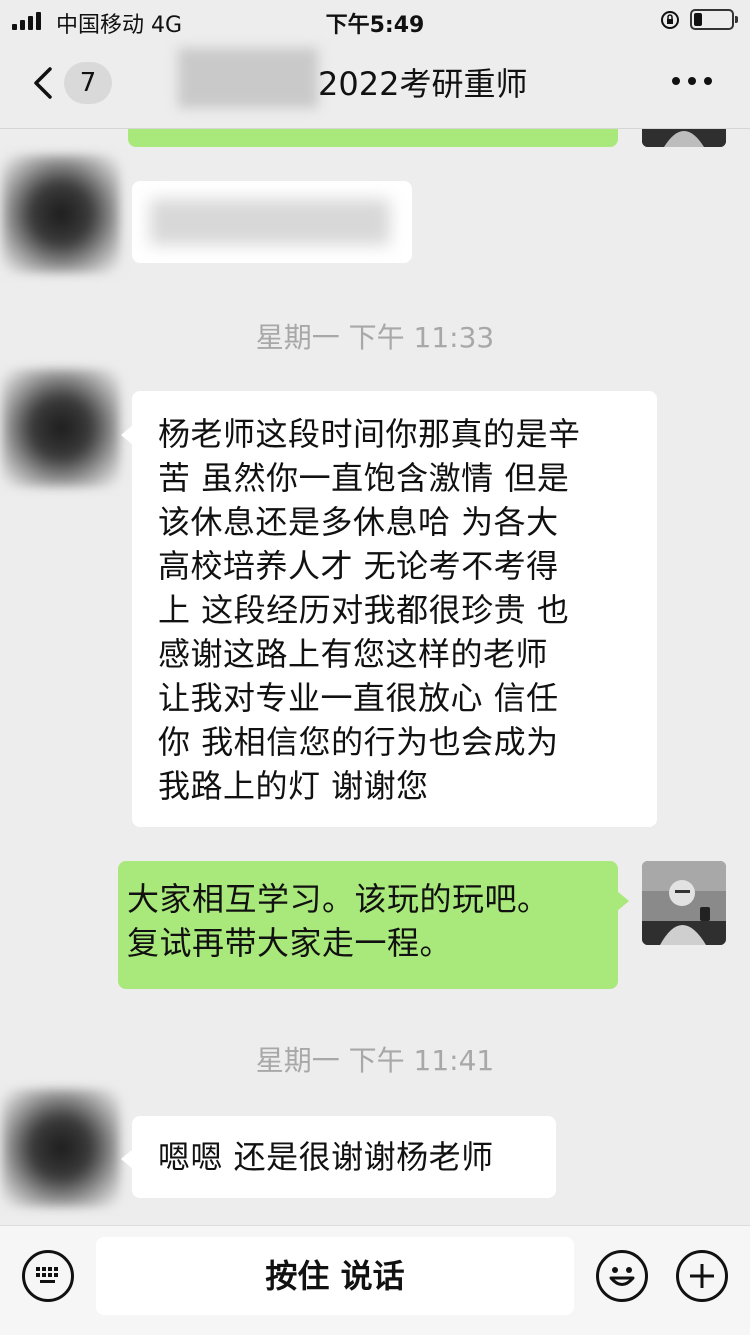  What do you see at coordinates (45, 83) in the screenshot?
I see `back-chevron-icon` at bounding box center [45, 83].